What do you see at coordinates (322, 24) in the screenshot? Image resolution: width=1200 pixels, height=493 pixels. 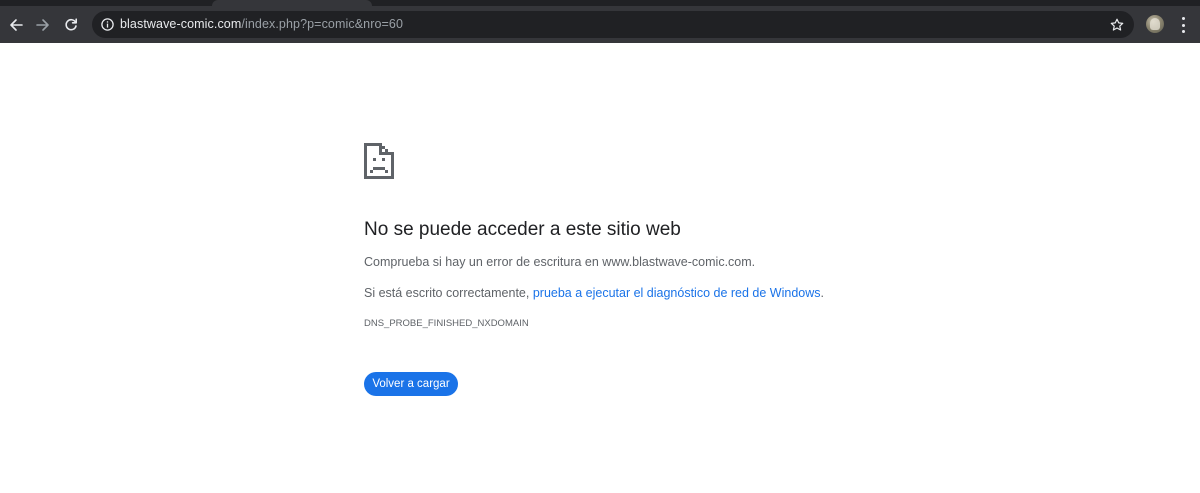 I see `url-path: /index.php?p=comic&nro=60` at bounding box center [322, 24].